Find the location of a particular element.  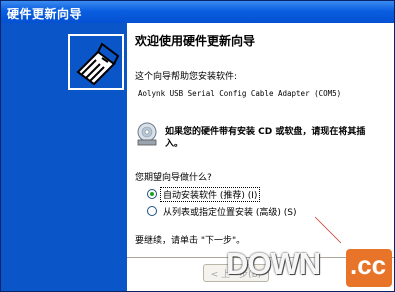

cd-icon is located at coordinates (147, 134).